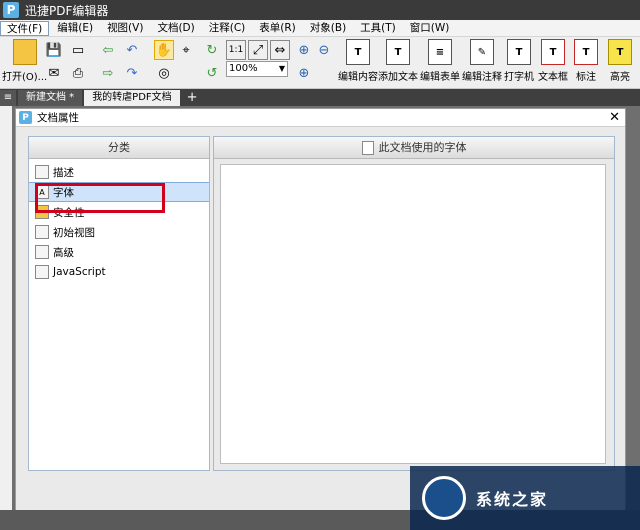  I want to click on tab-list-icon: ≡, so click(8, 98).